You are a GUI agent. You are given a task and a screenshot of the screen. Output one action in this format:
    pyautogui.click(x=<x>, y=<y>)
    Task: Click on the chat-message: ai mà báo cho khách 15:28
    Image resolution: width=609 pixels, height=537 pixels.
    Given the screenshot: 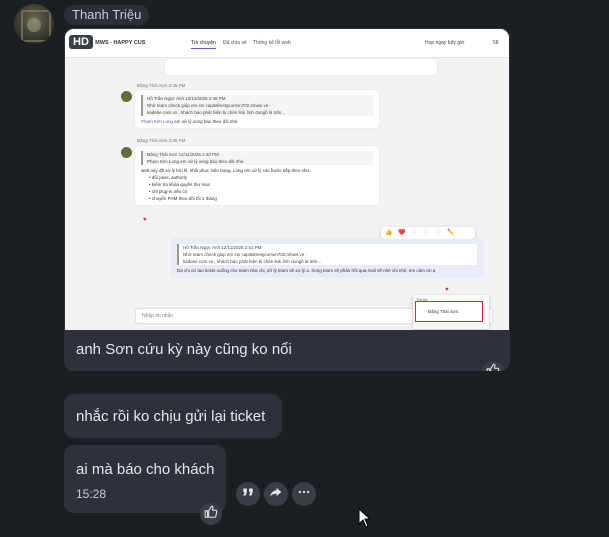 What is the action you would take?
    pyautogui.click(x=145, y=485)
    